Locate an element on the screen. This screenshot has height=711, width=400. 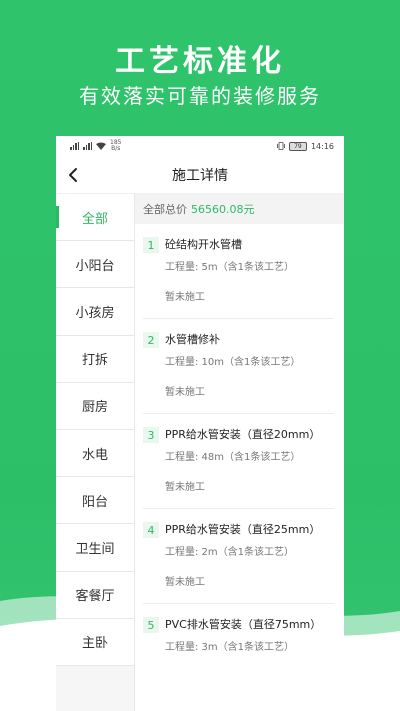
item-title: PPR给水管安装（直径20mm） is located at coordinates (243, 434).